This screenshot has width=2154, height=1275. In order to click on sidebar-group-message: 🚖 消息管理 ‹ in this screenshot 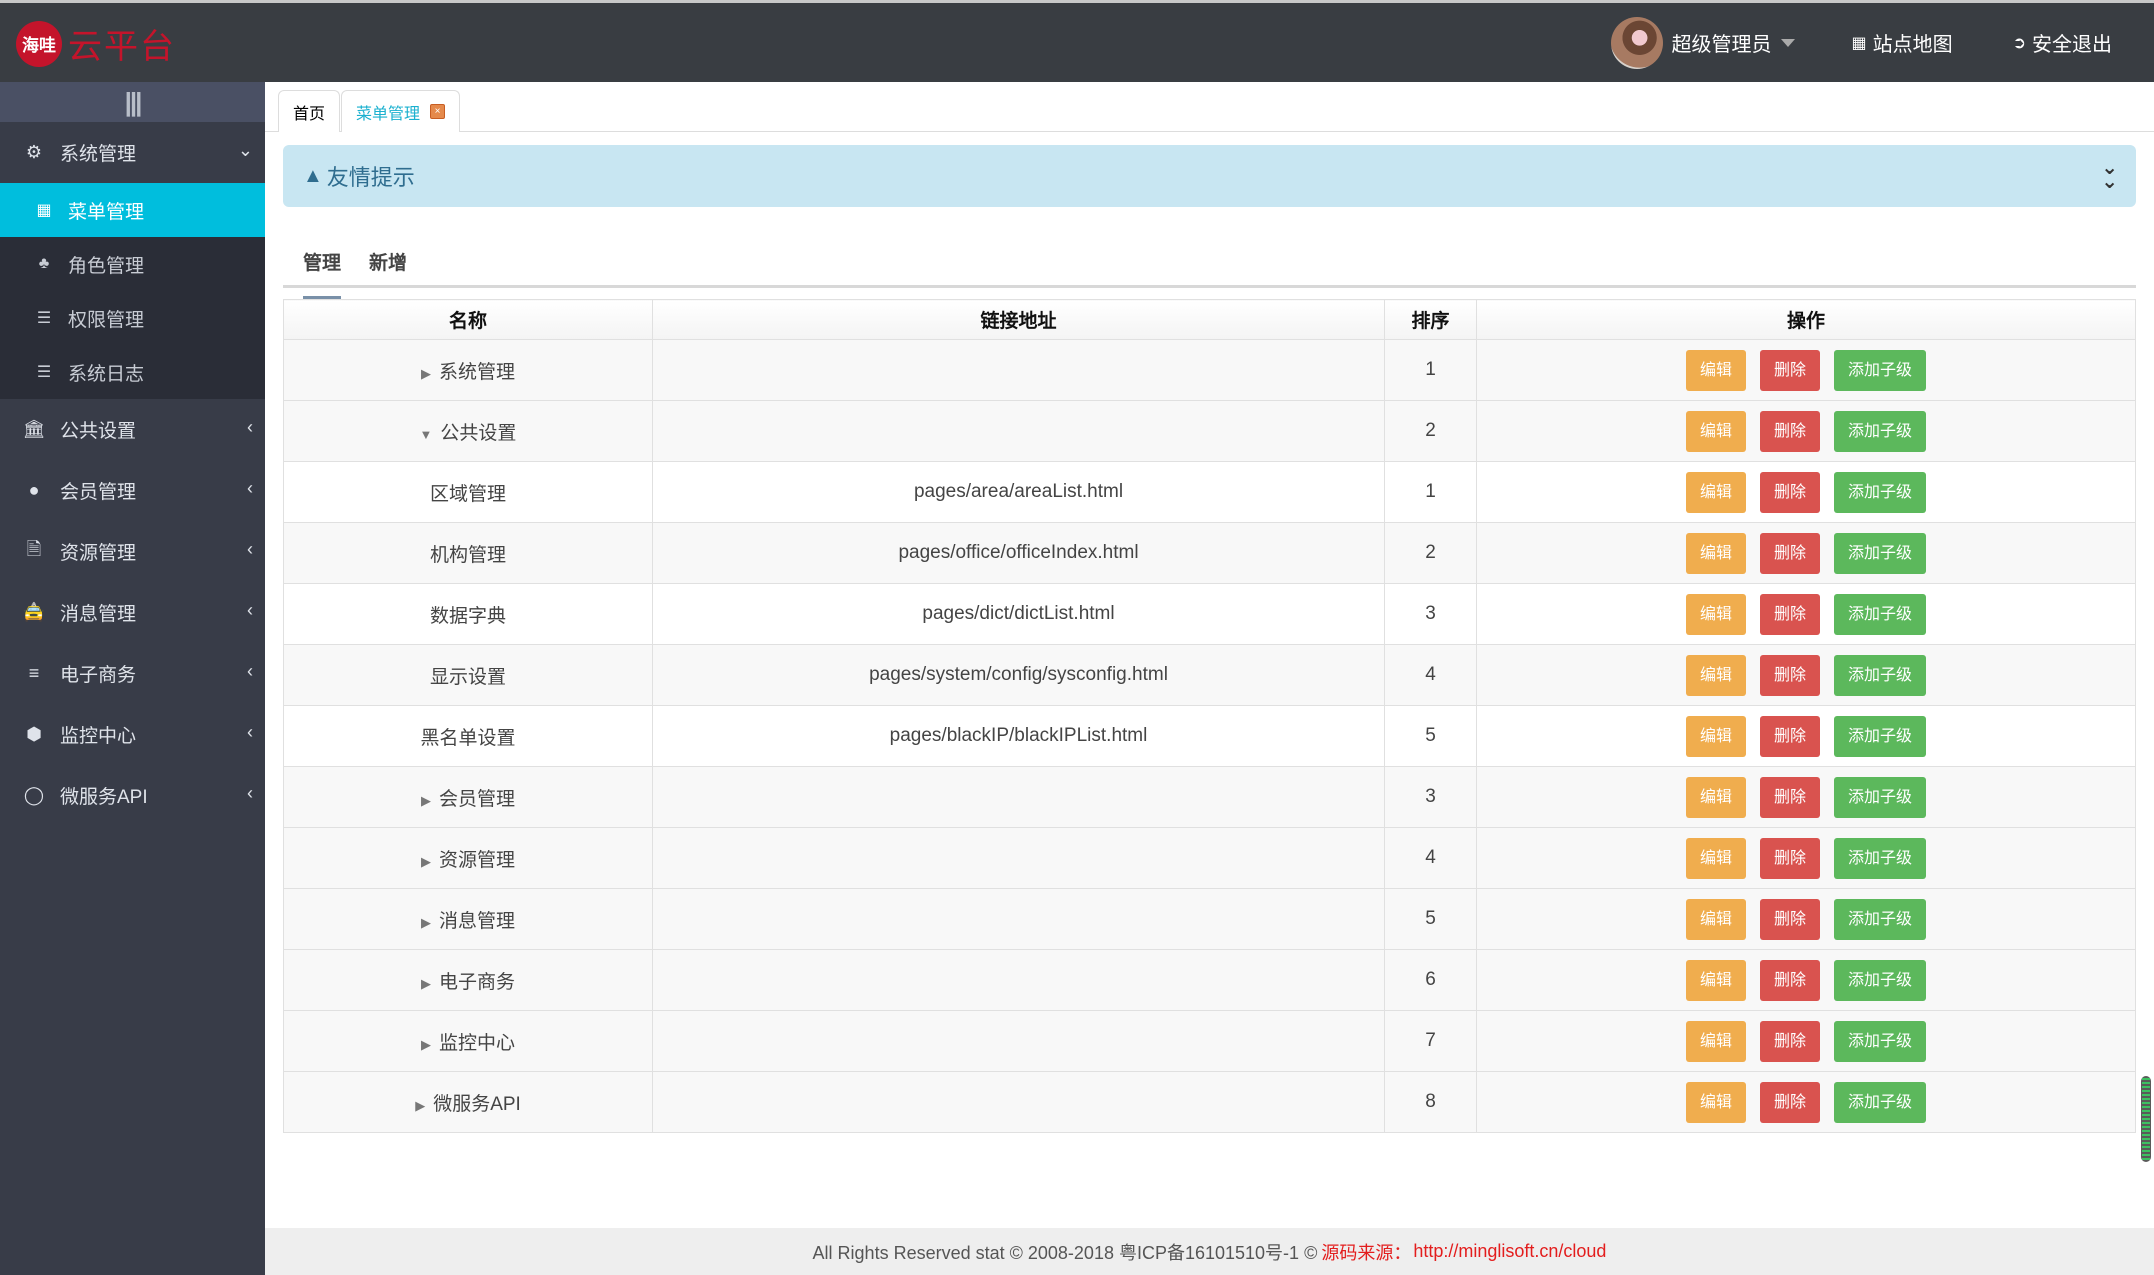, I will do `click(132, 612)`.